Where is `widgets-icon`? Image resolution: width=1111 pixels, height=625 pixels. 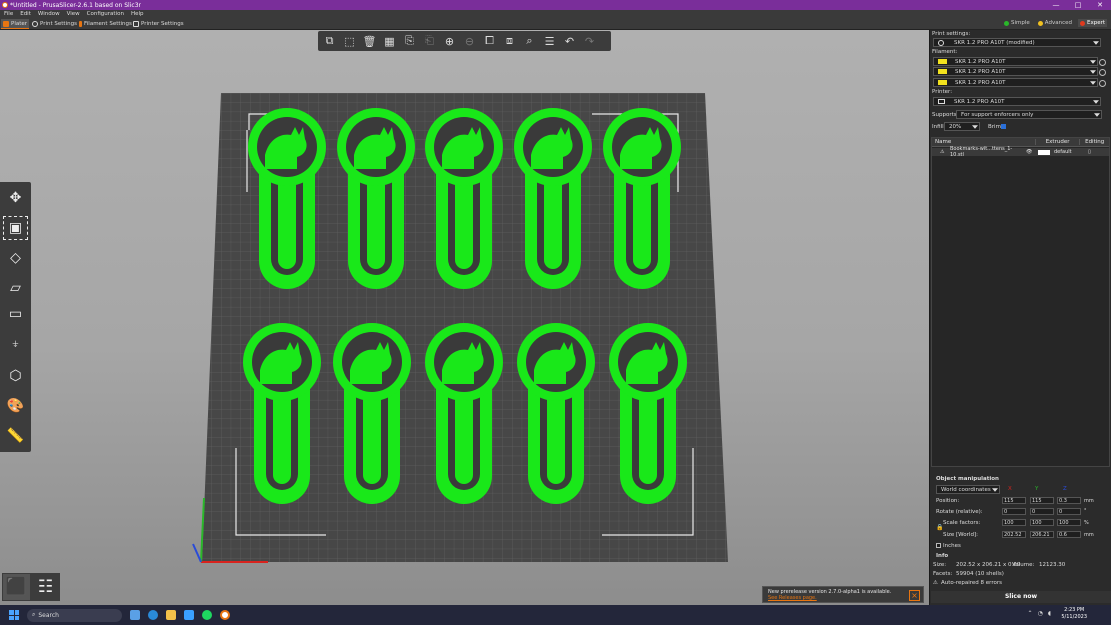 widgets-icon is located at coordinates (135, 615).